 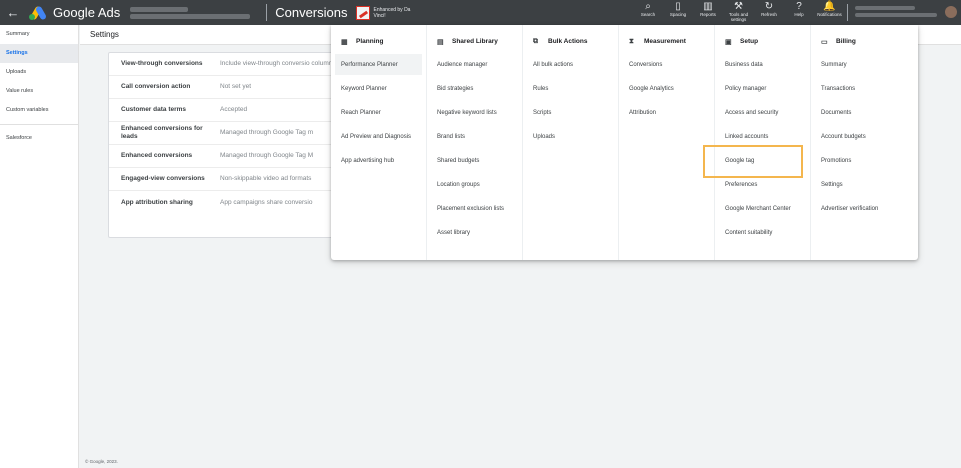 What do you see at coordinates (474, 184) in the screenshot?
I see `menu-item-location-groups: Location groups` at bounding box center [474, 184].